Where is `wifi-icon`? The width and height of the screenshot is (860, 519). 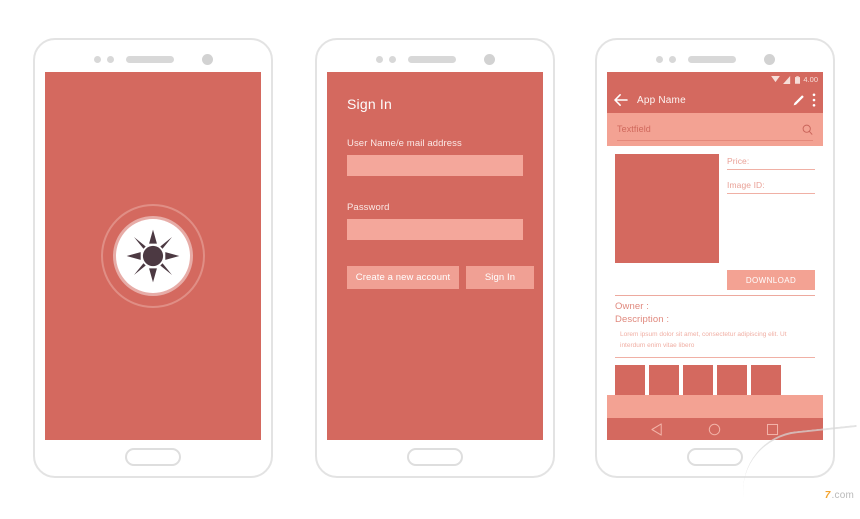
wifi-icon is located at coordinates (776, 79).